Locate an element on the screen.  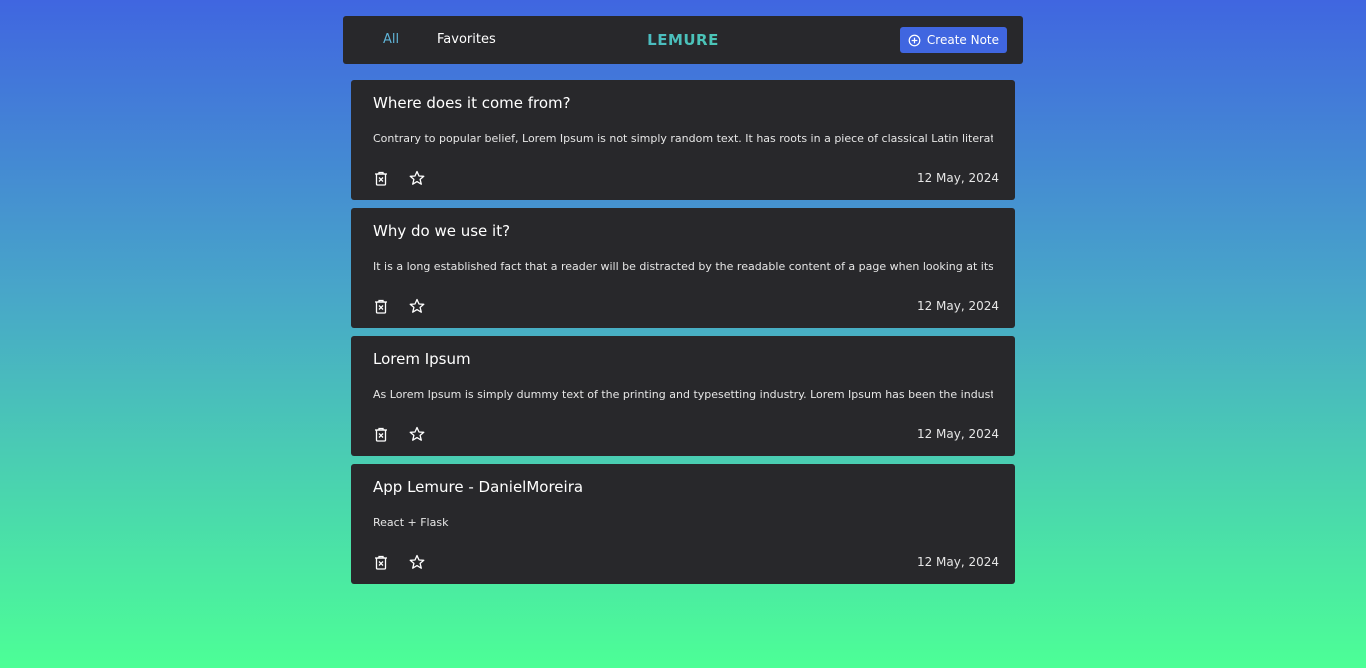
note-title: Lorem Ipsum is located at coordinates (422, 359).